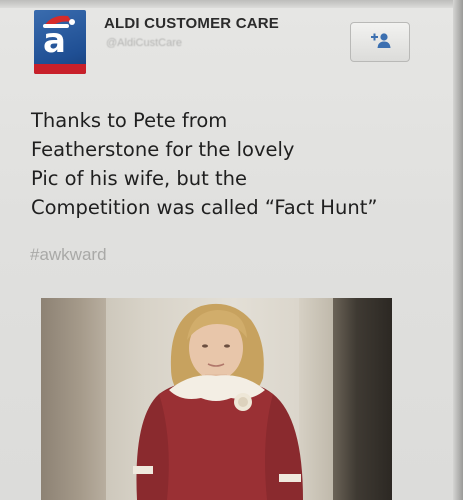 This screenshot has width=463, height=500. I want to click on add-user-icon, so click(381, 40).